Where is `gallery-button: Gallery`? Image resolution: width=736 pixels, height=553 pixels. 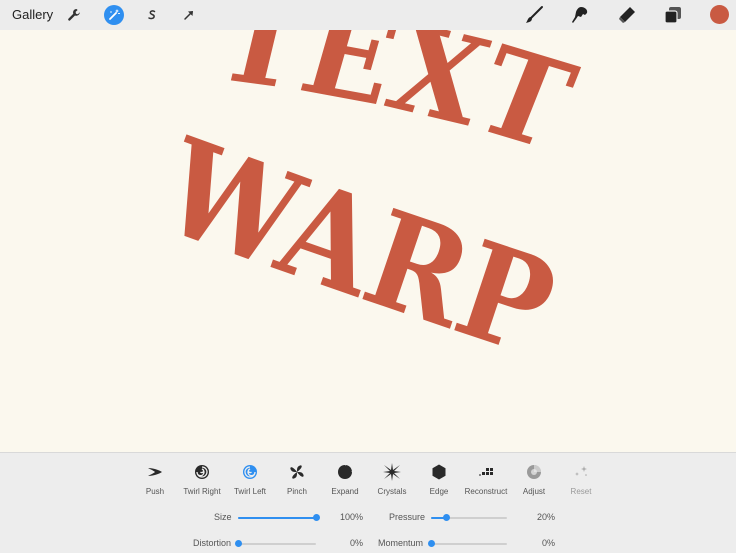 gallery-button: Gallery is located at coordinates (32, 14).